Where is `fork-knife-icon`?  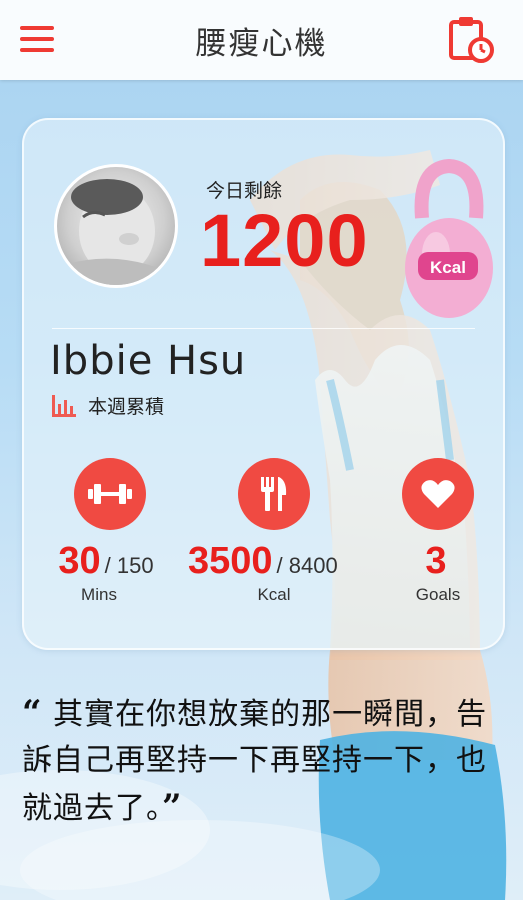
fork-knife-icon is located at coordinates (274, 494).